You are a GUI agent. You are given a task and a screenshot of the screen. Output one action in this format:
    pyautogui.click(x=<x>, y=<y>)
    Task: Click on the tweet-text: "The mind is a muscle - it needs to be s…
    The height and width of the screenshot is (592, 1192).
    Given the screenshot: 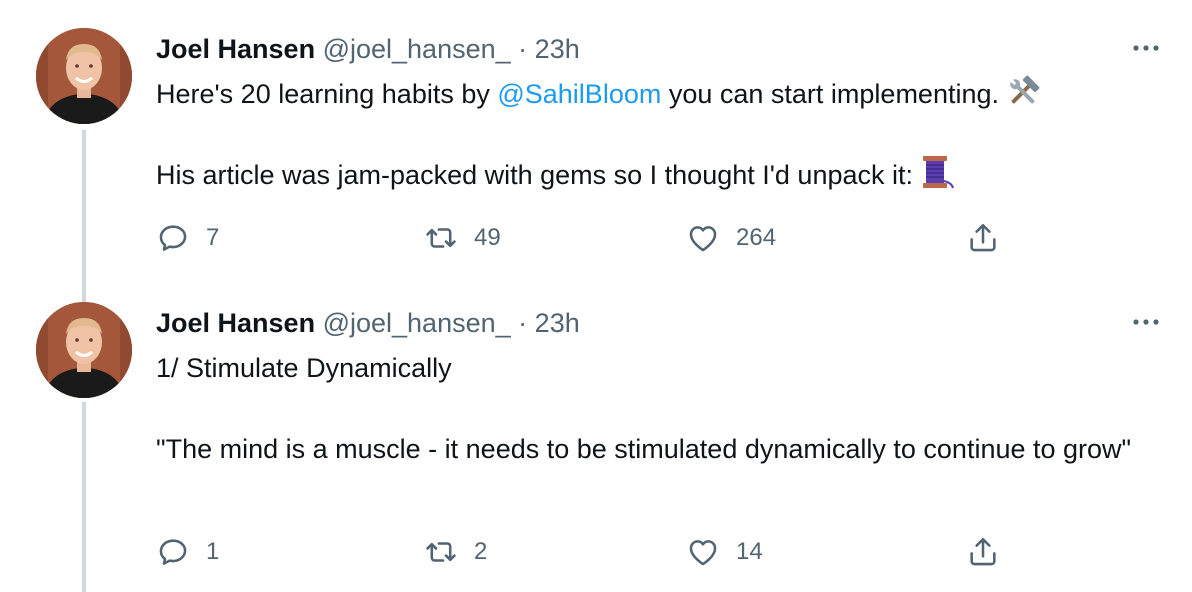 What is the action you would take?
    pyautogui.click(x=644, y=449)
    